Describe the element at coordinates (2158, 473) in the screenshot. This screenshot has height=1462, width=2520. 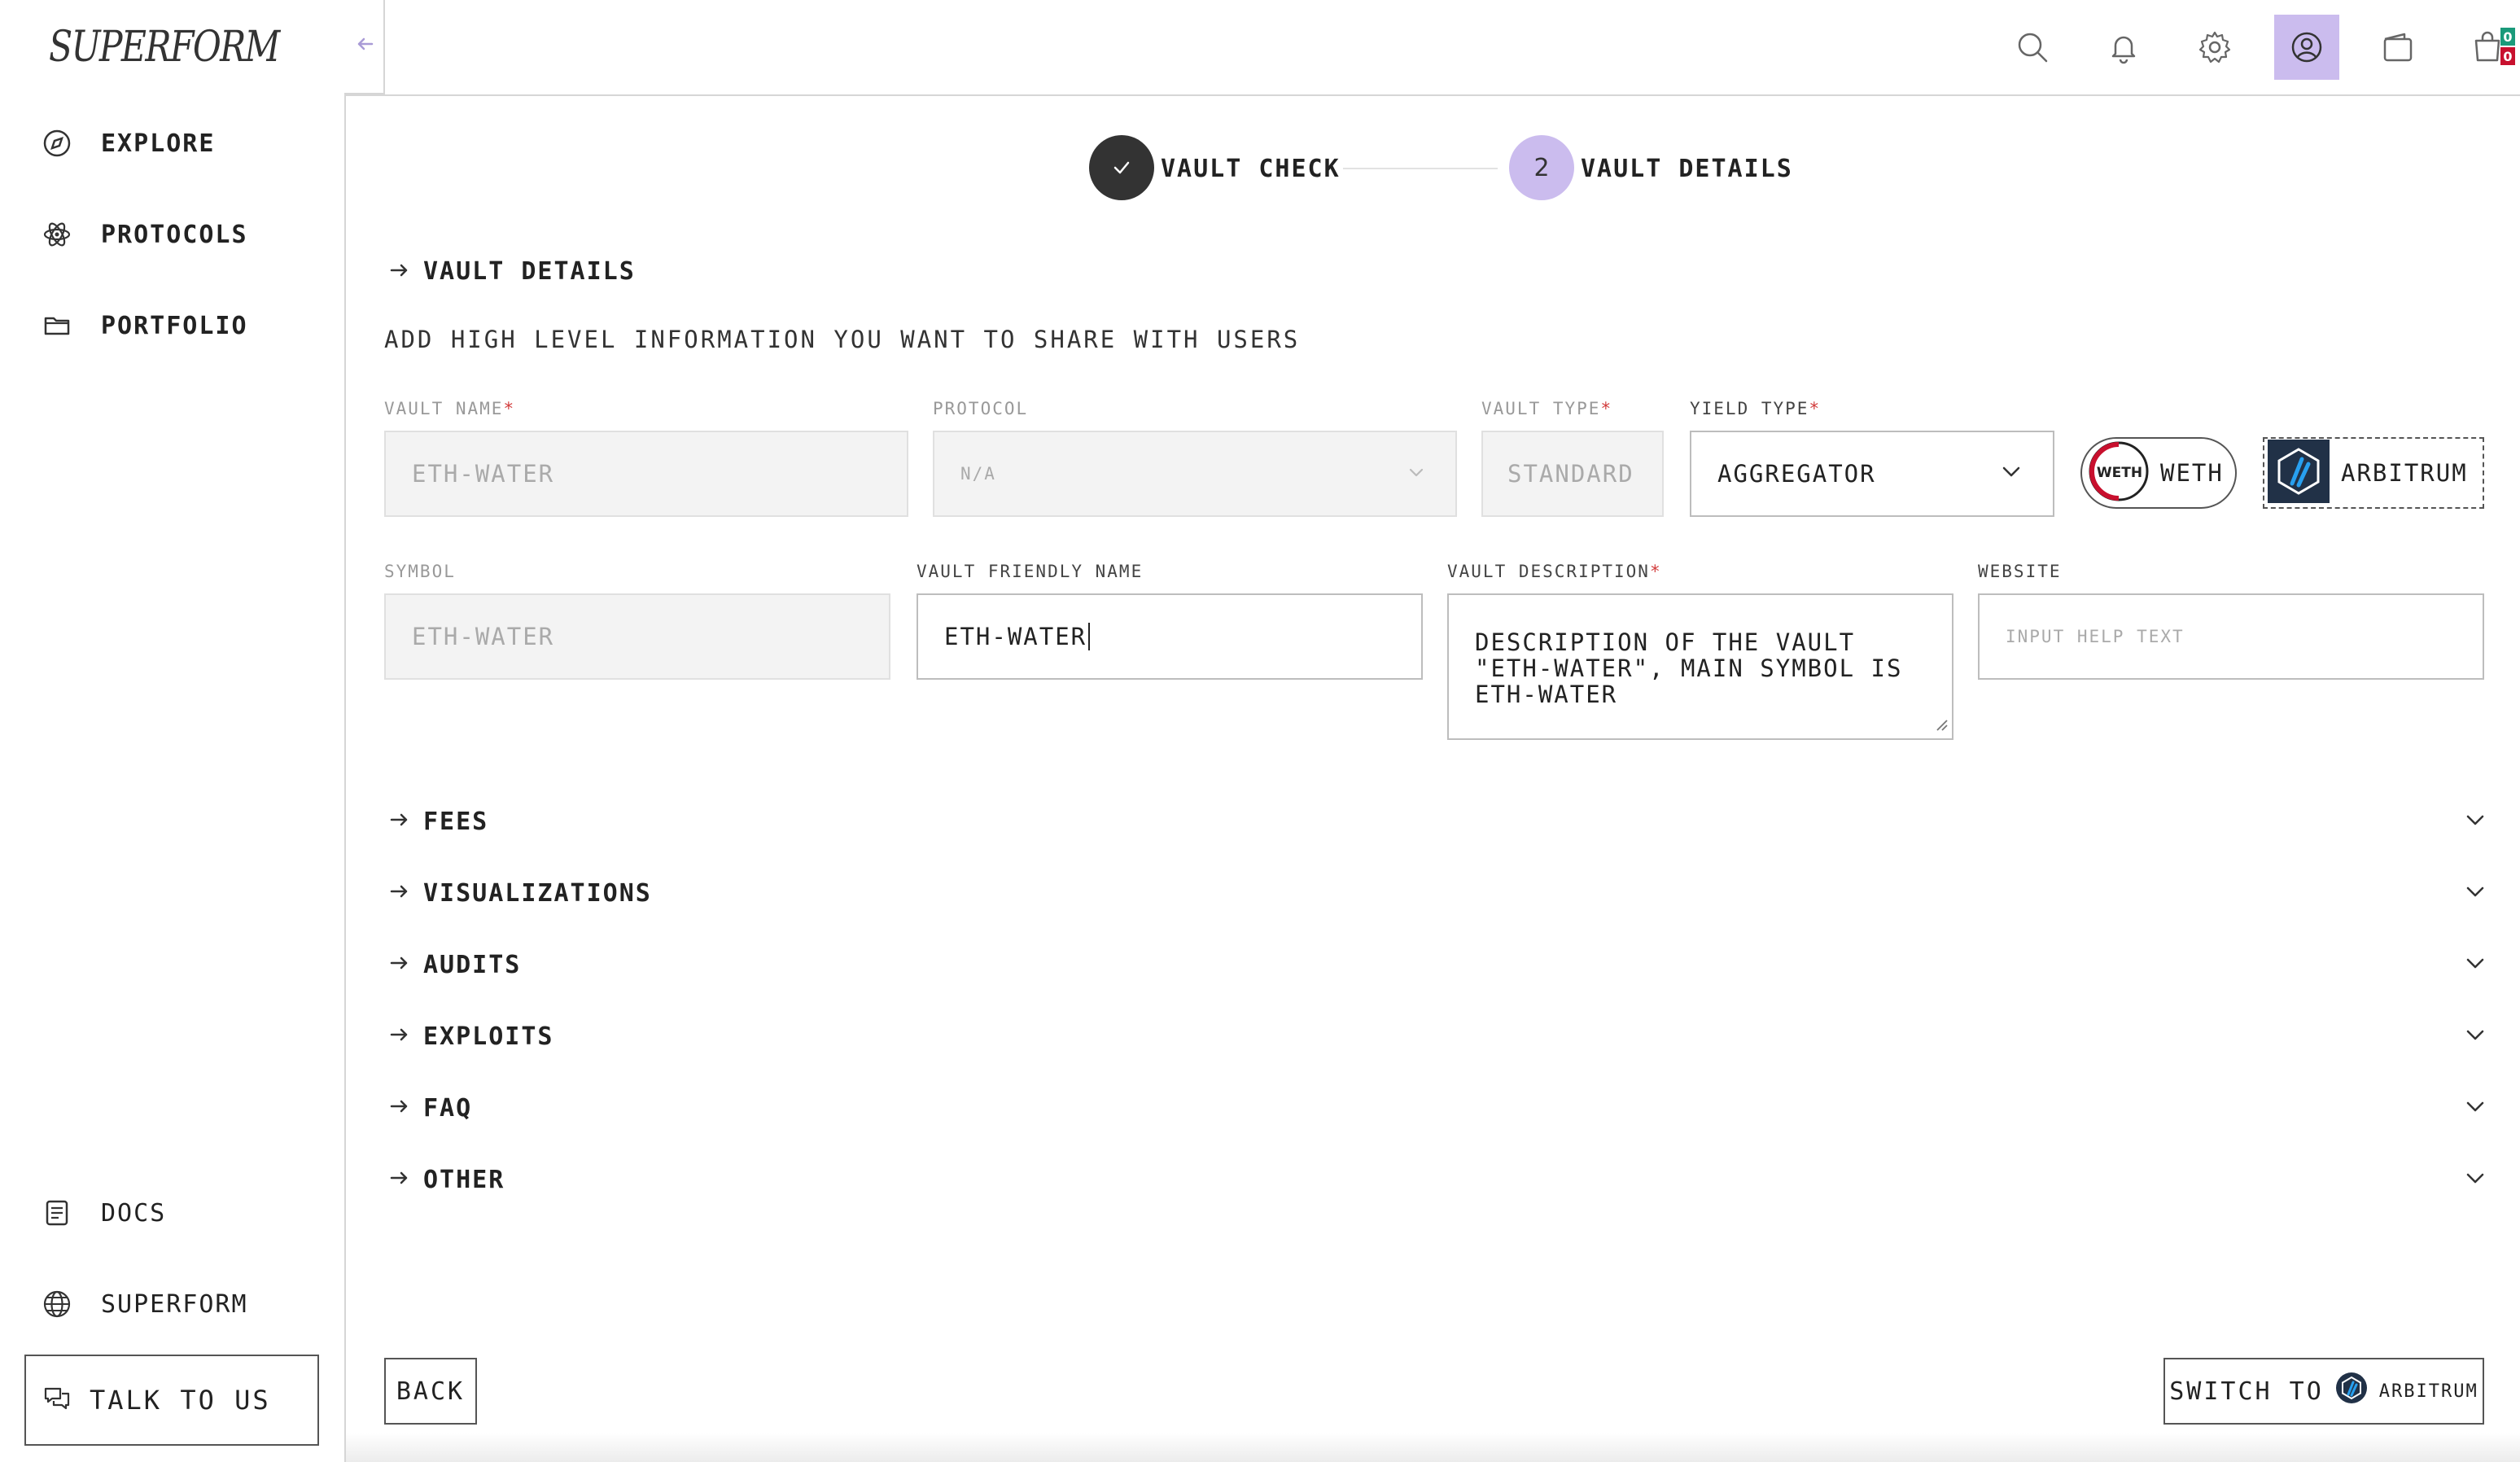
I see `token-chip-weth: WETH WETH` at that location.